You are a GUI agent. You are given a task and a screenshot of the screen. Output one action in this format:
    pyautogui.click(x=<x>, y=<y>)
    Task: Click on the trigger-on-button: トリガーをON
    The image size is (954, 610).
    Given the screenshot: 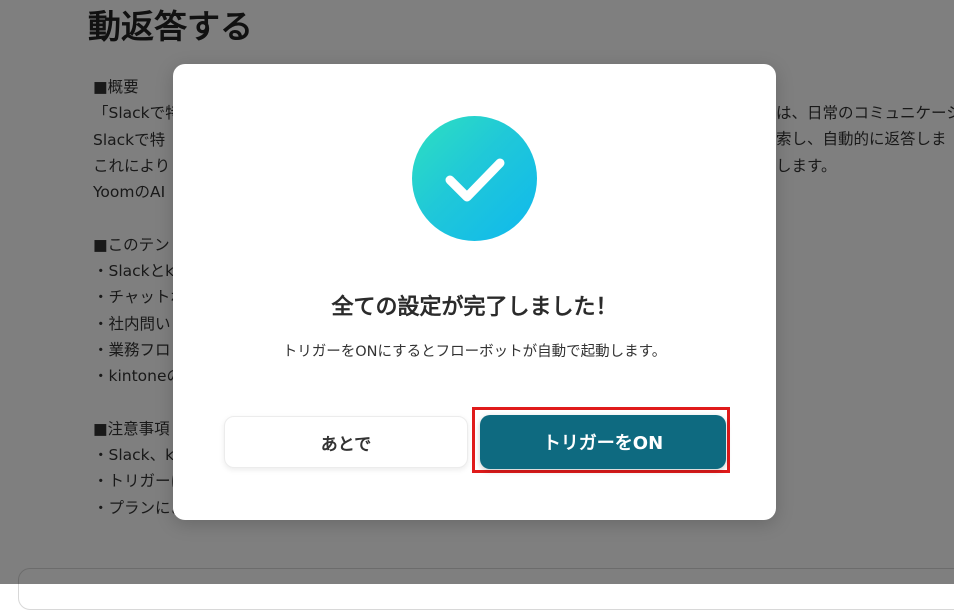 What is the action you would take?
    pyautogui.click(x=603, y=442)
    